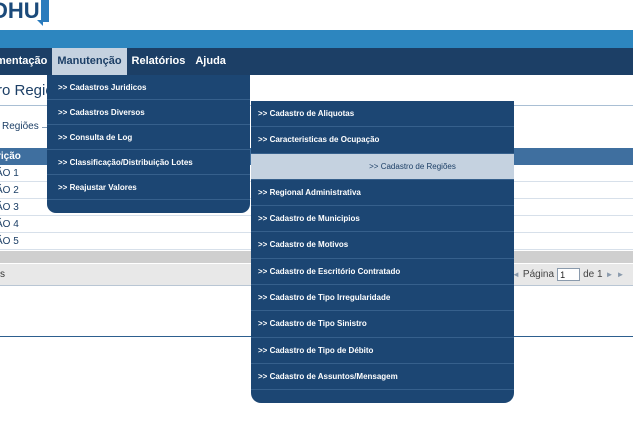 The height and width of the screenshot is (421, 633). What do you see at coordinates (382, 272) in the screenshot?
I see `submenu-item-escritorio-contratado: >> Cadastro de Escritório Contratado` at bounding box center [382, 272].